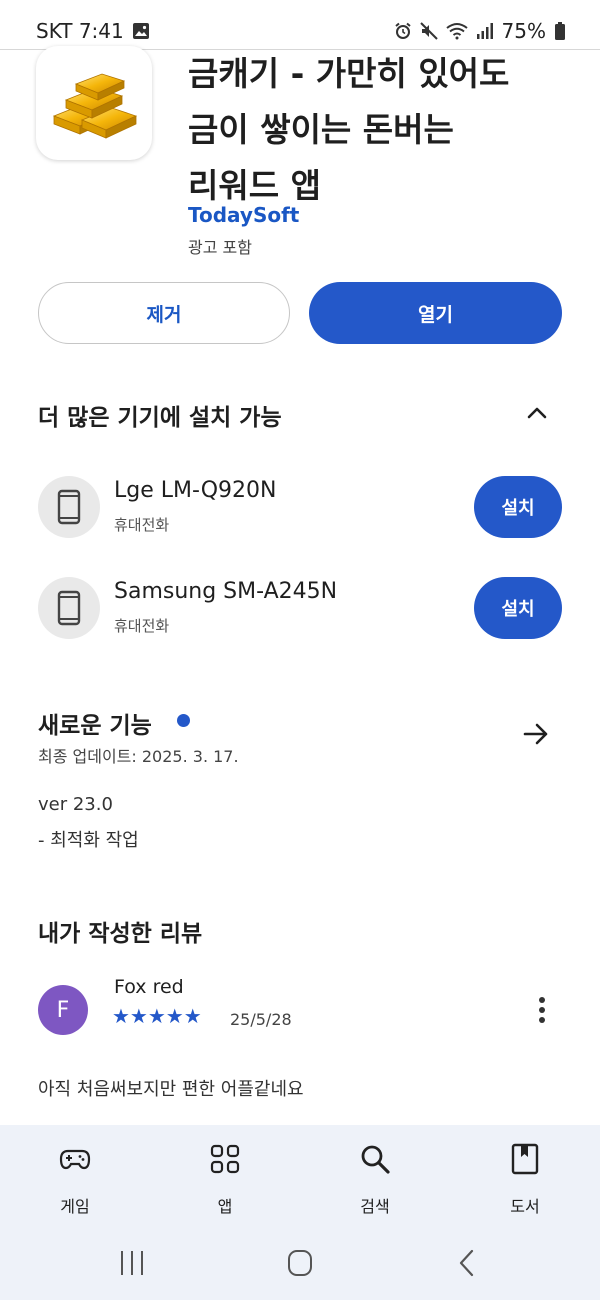  I want to click on battery-icon, so click(560, 31).